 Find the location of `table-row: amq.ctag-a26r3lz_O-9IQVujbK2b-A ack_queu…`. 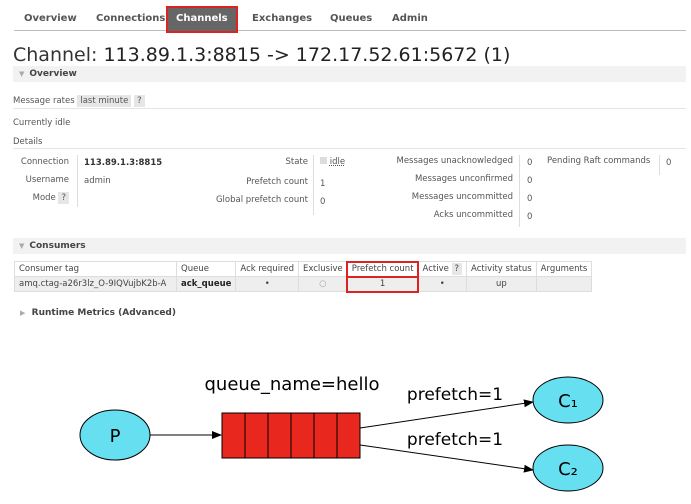

table-row: amq.ctag-a26r3lz_O-9IQVujbK2b-A ack_queu… is located at coordinates (303, 284).